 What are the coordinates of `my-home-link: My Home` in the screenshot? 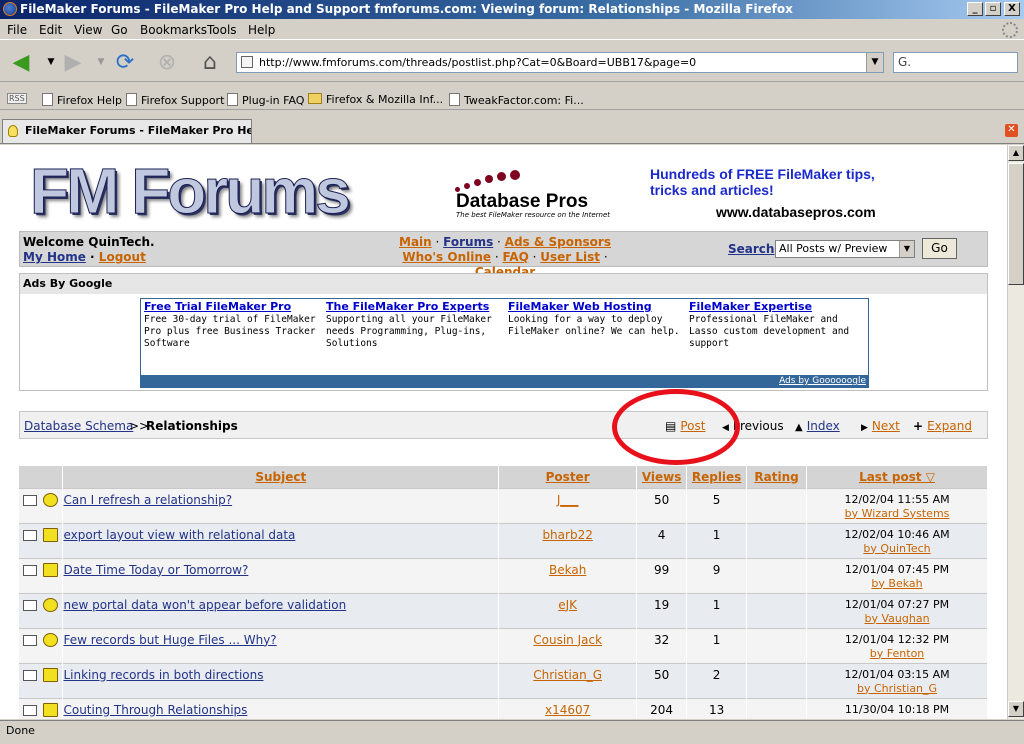 It's located at (54, 257).